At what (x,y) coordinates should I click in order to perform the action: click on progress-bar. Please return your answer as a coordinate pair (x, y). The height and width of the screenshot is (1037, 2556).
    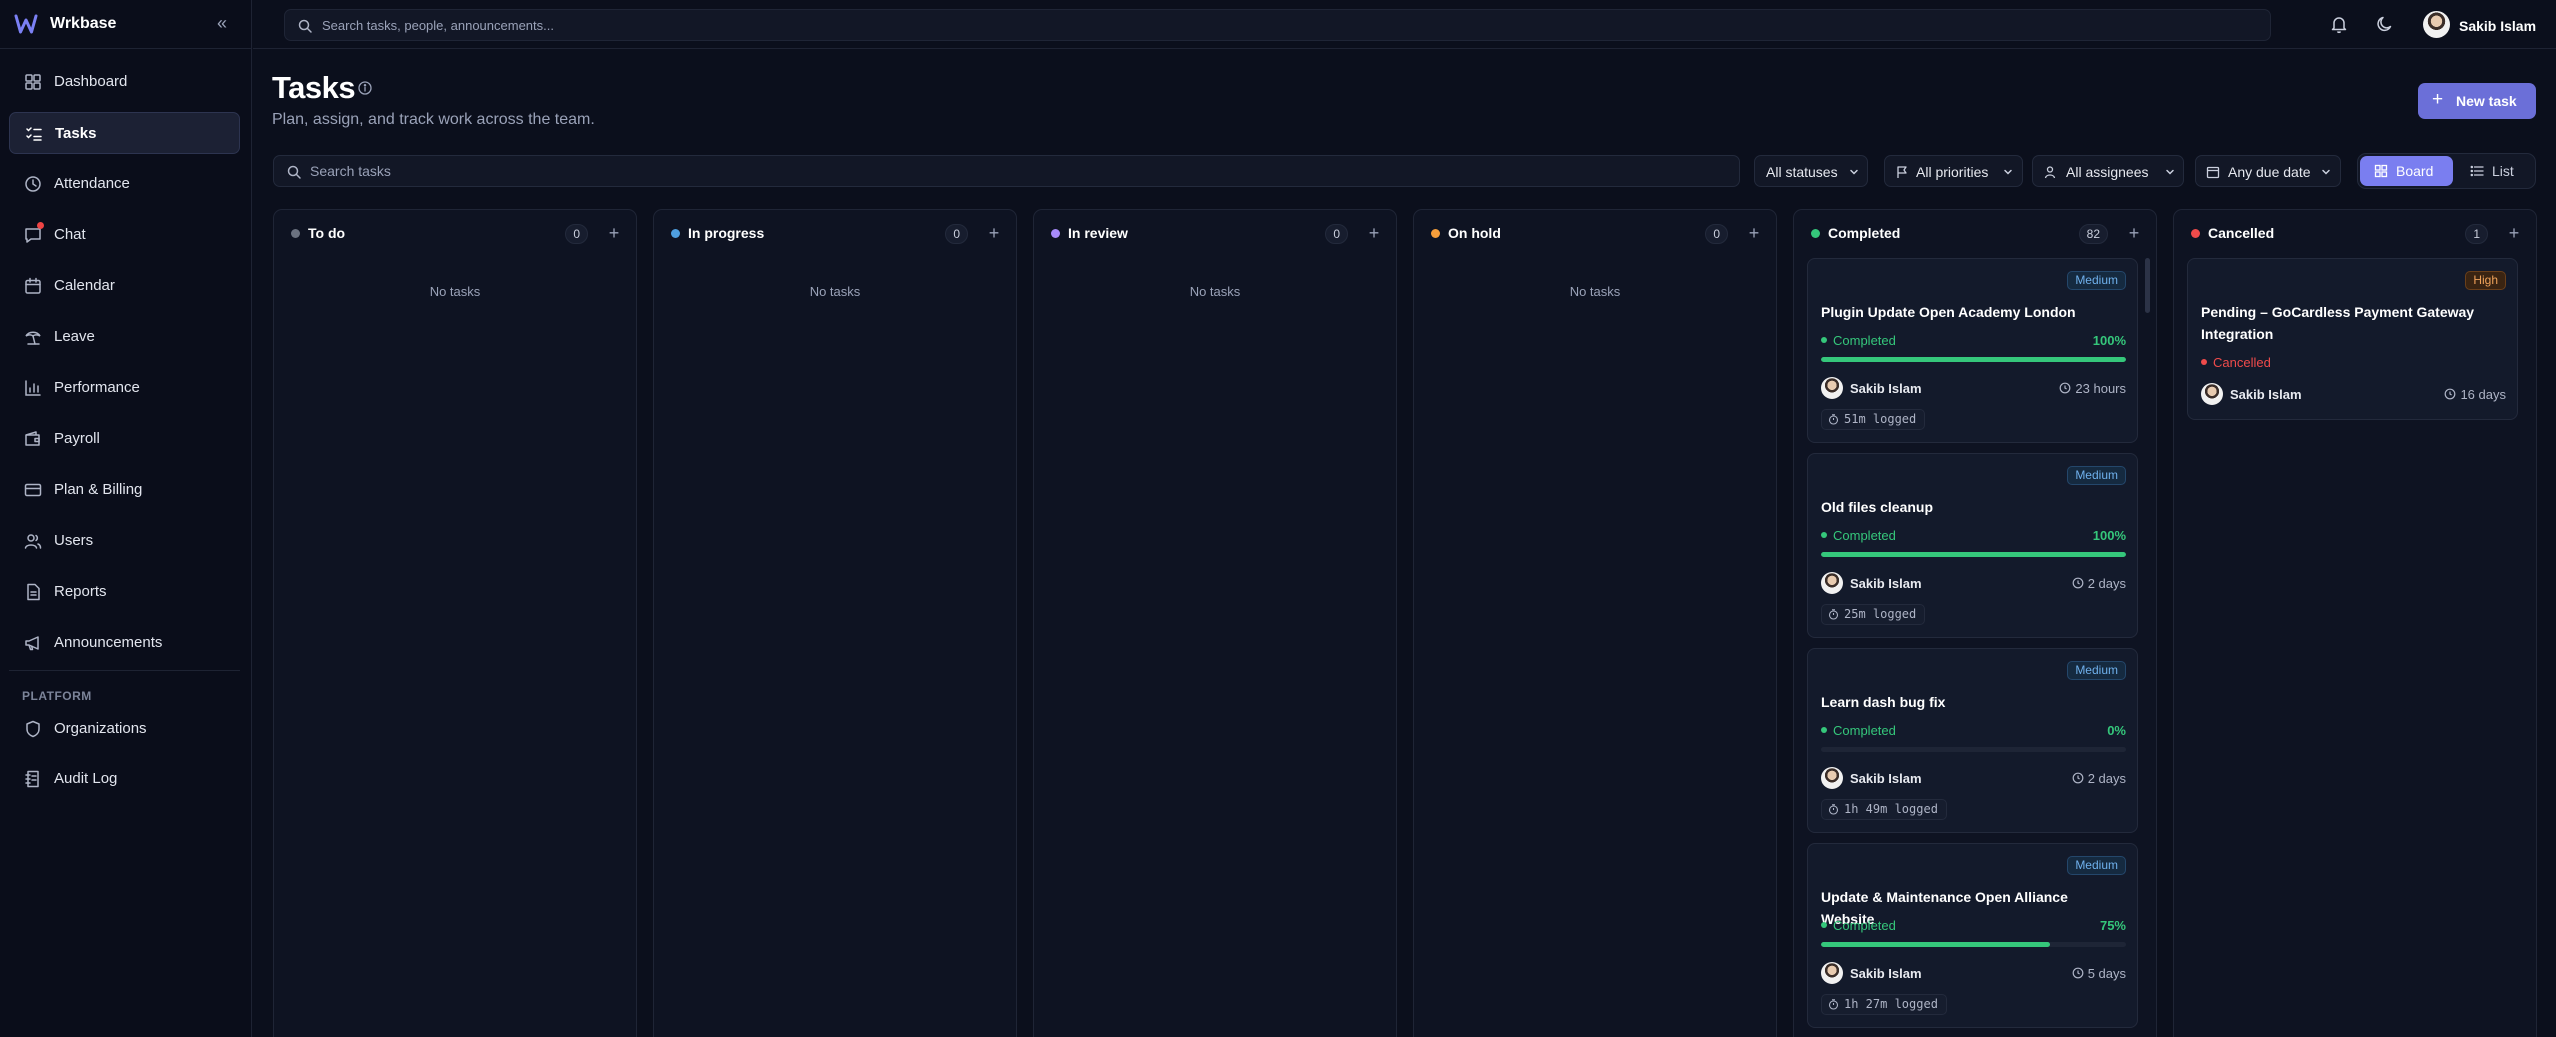
    Looking at the image, I should click on (1973, 944).